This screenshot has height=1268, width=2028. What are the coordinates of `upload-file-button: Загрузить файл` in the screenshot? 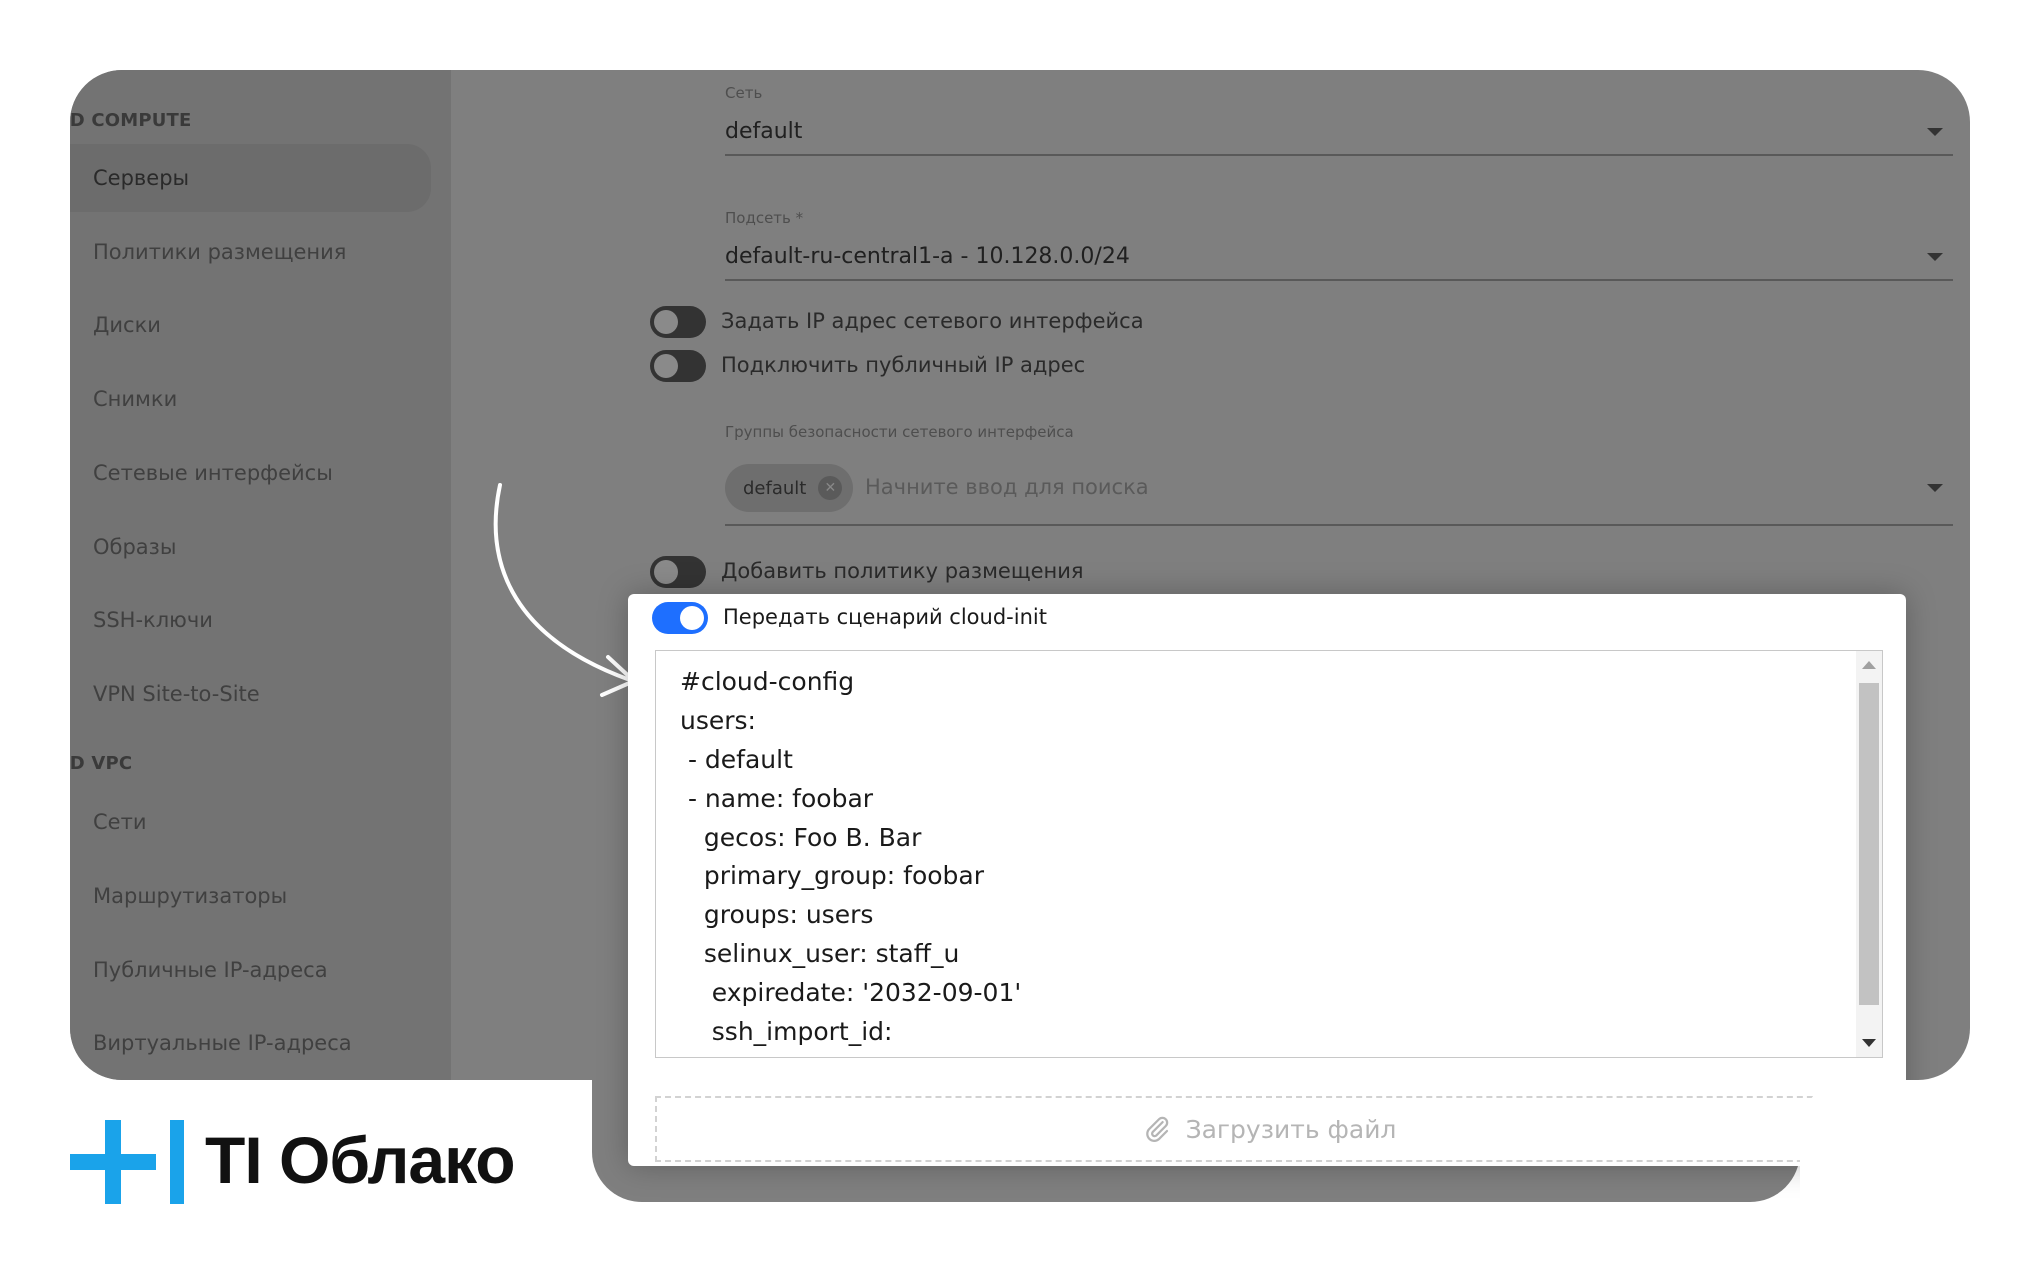 It's located at (1269, 1129).